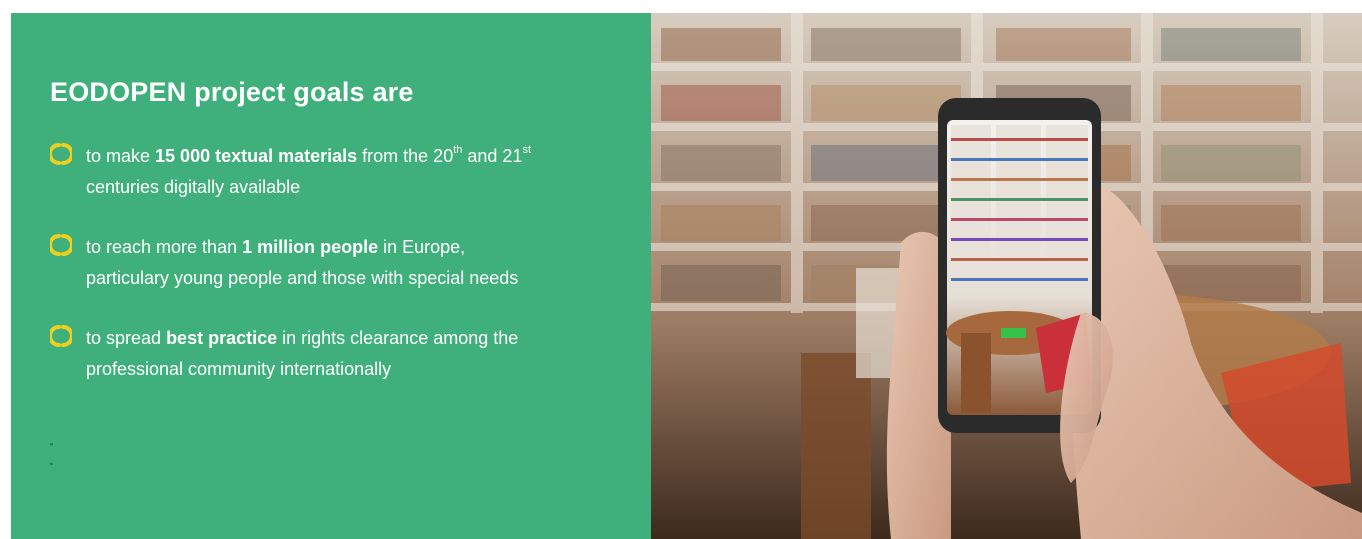 Image resolution: width=1362 pixels, height=539 pixels. What do you see at coordinates (193, 187) in the screenshot?
I see `goal-text-post: centuries digitally available` at bounding box center [193, 187].